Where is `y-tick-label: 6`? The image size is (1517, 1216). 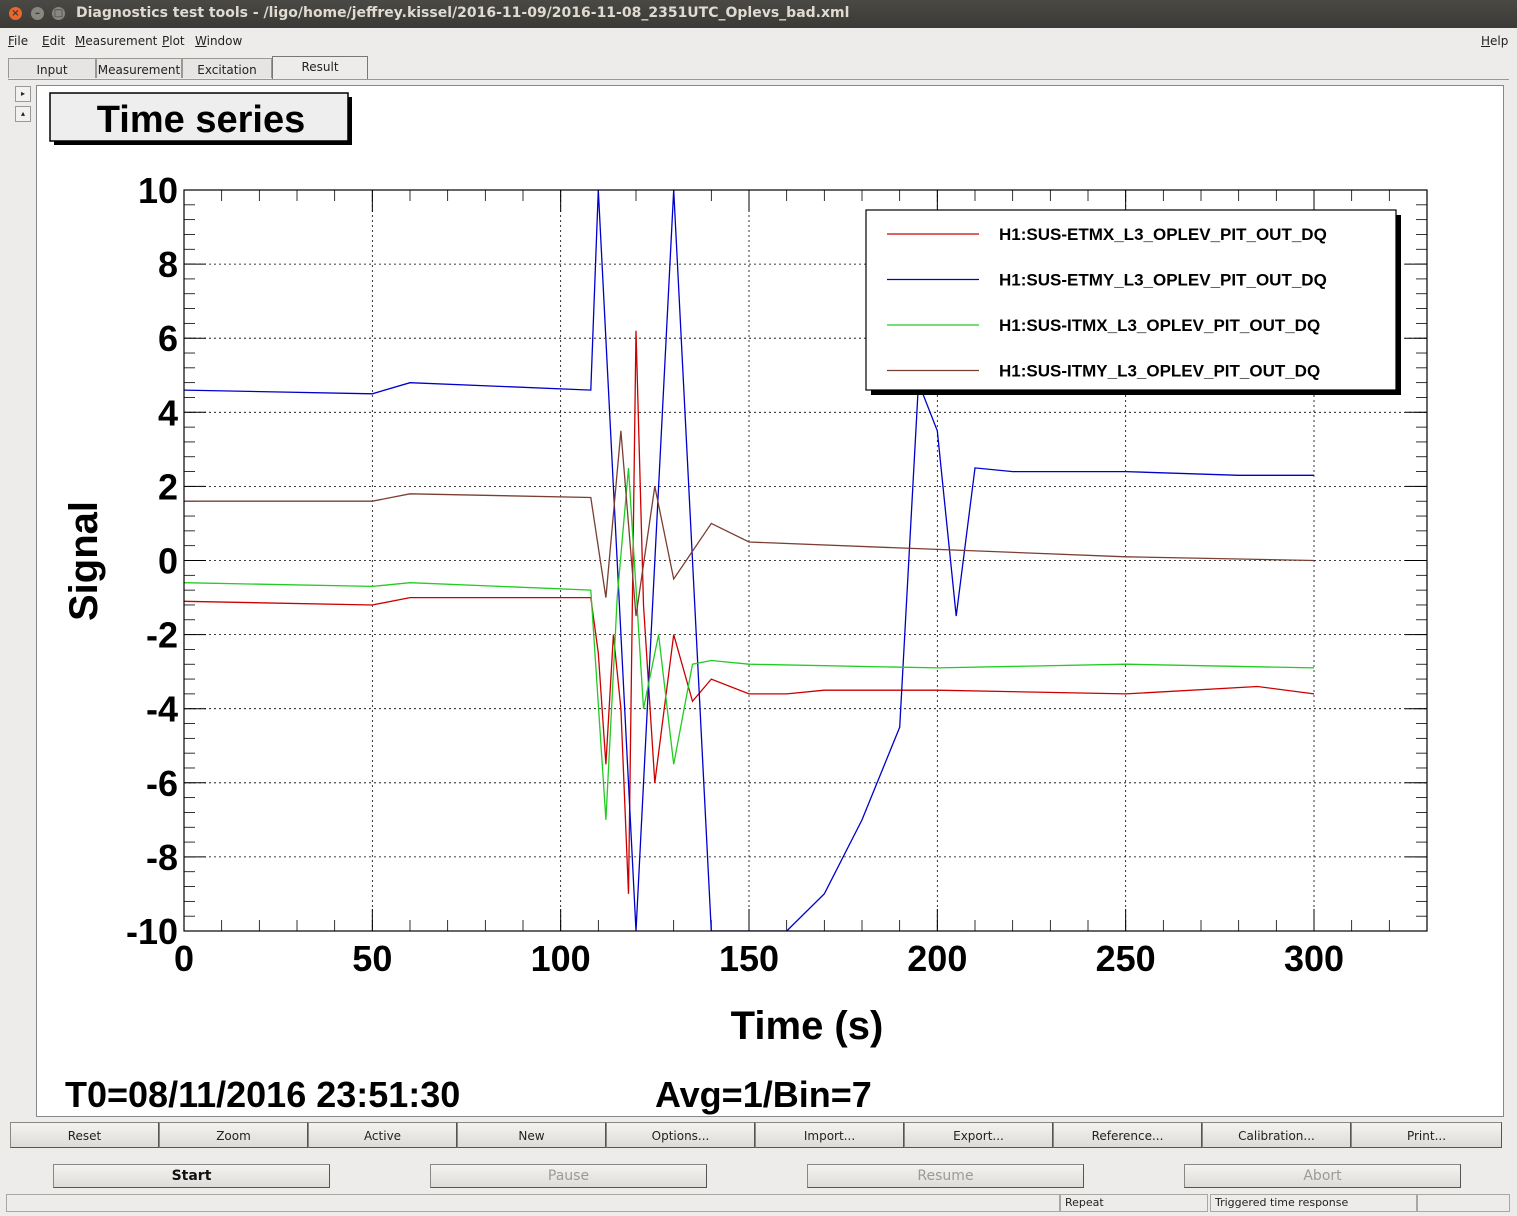 y-tick-label: 6 is located at coordinates (168, 338).